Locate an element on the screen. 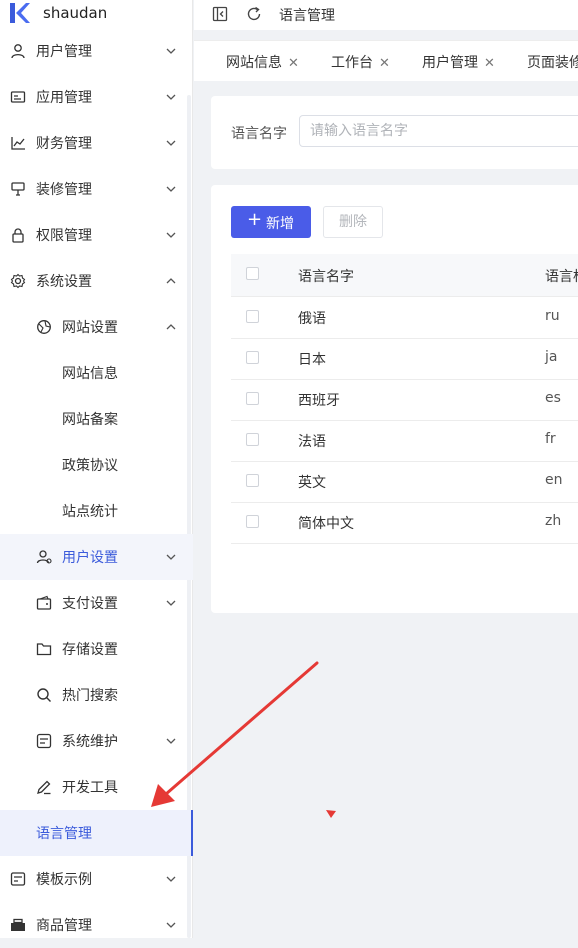  sidebar-item-dev-tools: 开发工具 is located at coordinates (96, 787).